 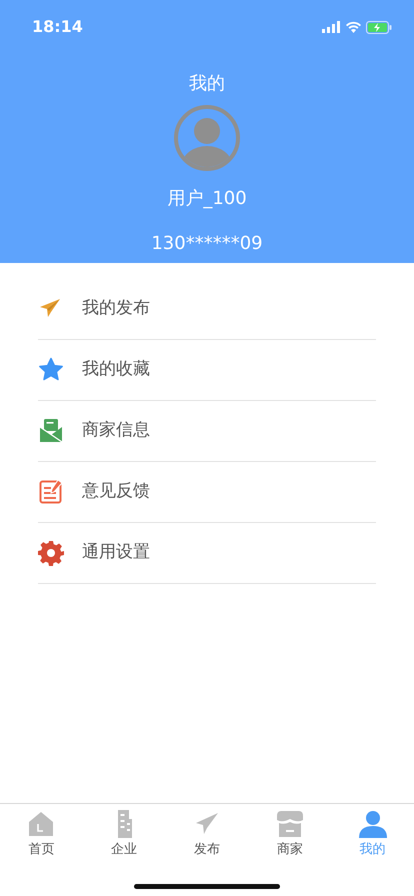 What do you see at coordinates (57, 27) in the screenshot?
I see `status-time: 18:14` at bounding box center [57, 27].